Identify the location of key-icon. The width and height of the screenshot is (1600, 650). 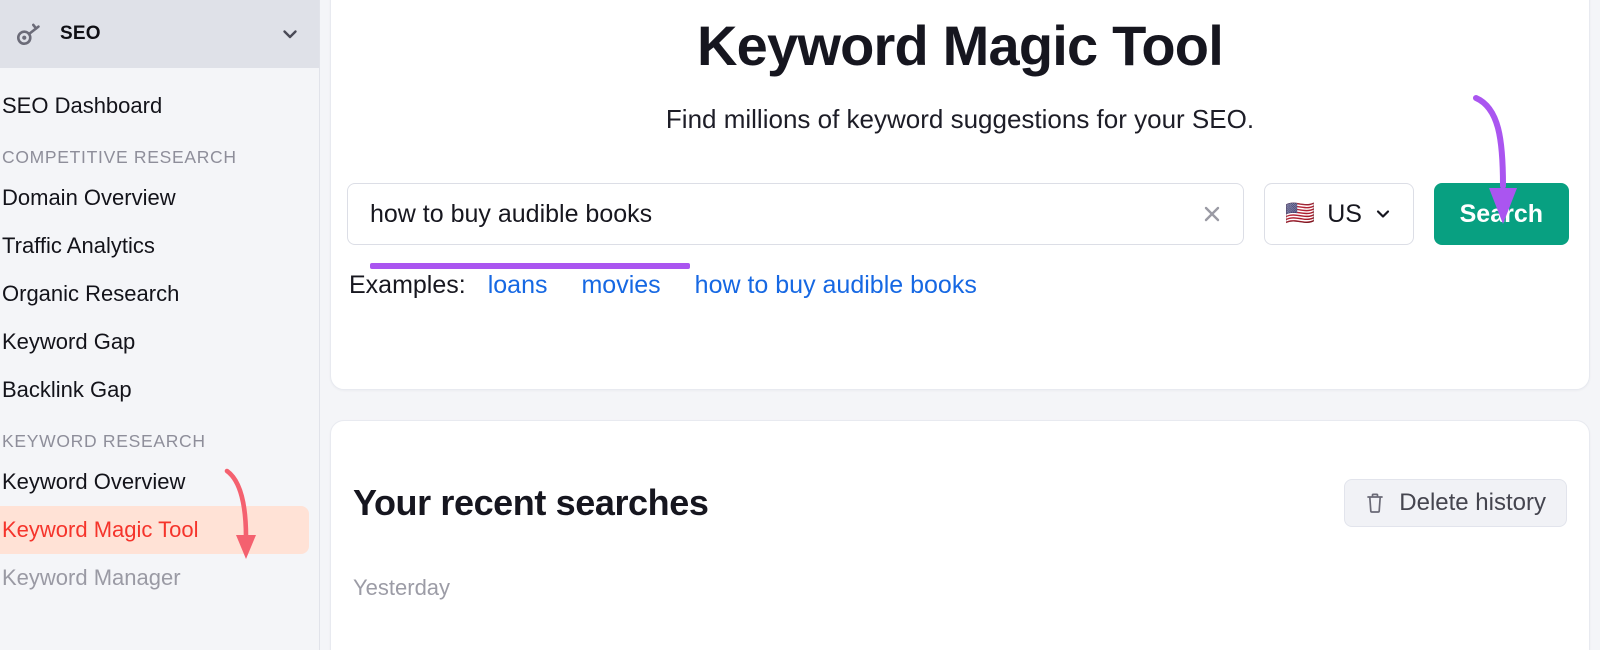
(29, 34).